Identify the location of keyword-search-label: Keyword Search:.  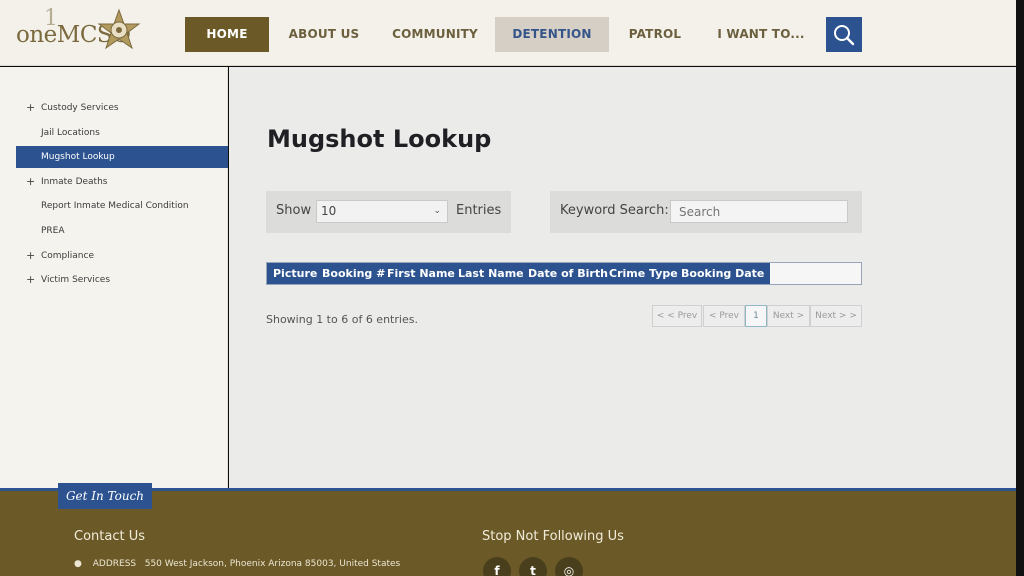
(614, 210).